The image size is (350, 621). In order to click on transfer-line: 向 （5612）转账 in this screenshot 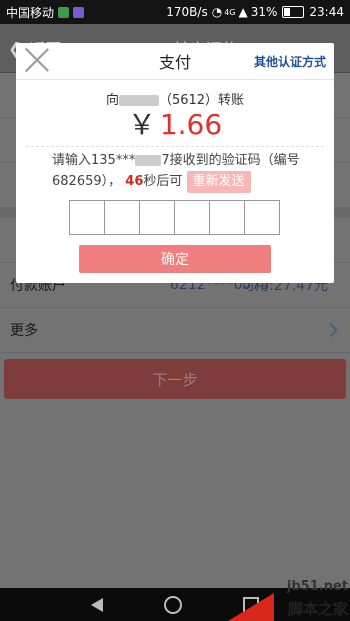, I will do `click(175, 98)`.